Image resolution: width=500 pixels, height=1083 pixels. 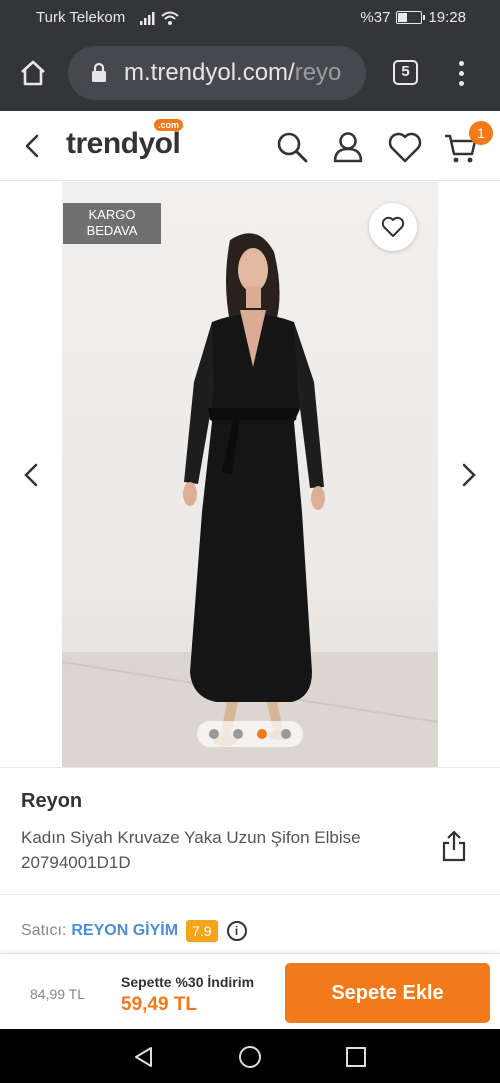 I want to click on lock-icon, so click(x=99, y=73).